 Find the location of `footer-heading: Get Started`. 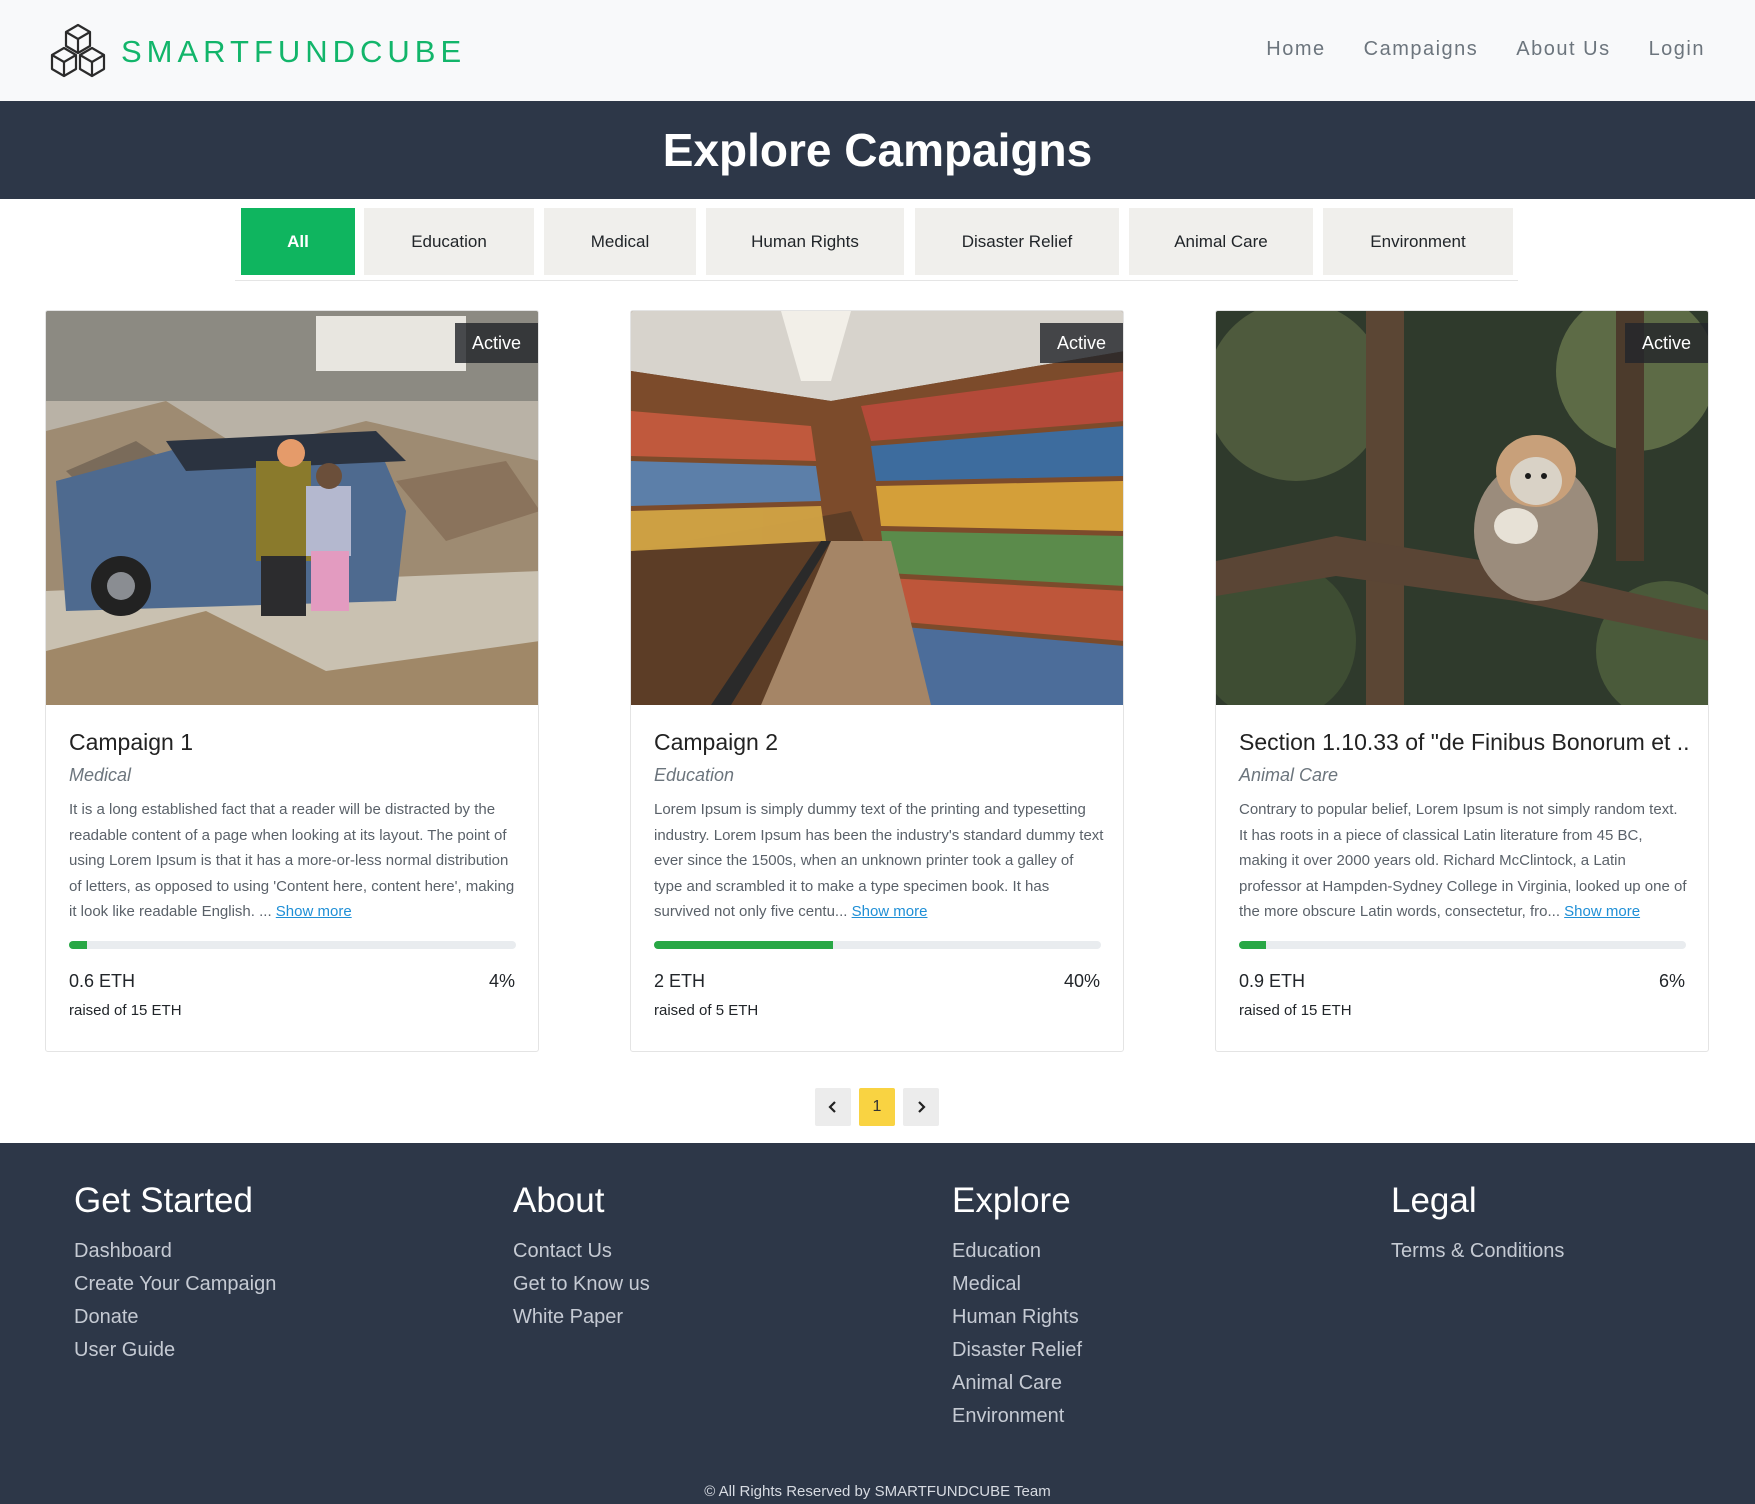

footer-heading: Get Started is located at coordinates (163, 1200).